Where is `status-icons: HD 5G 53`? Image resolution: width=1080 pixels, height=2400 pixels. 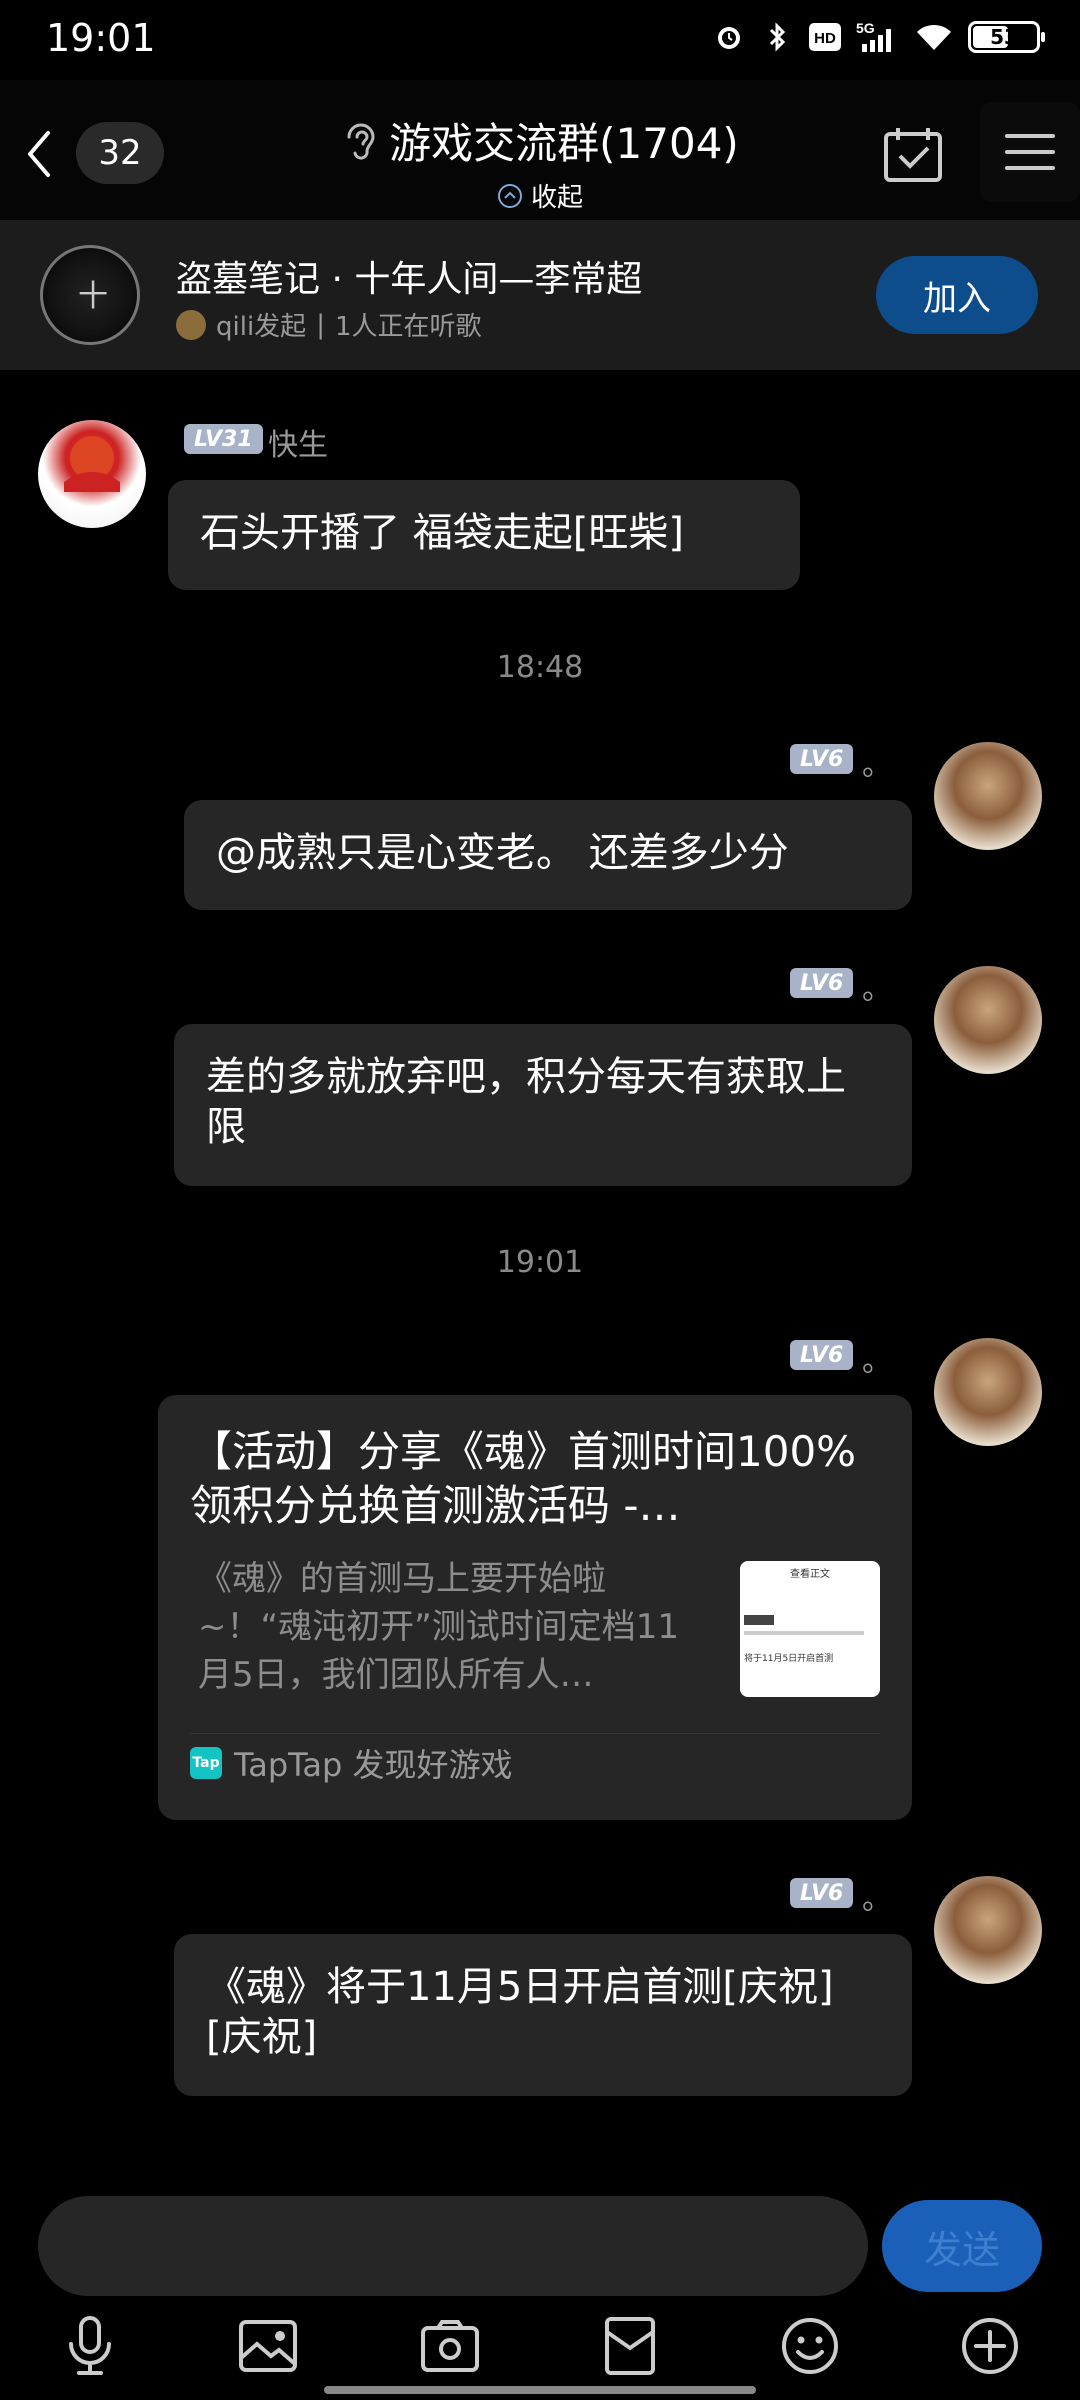 status-icons: HD 5G 53 is located at coordinates (878, 37).